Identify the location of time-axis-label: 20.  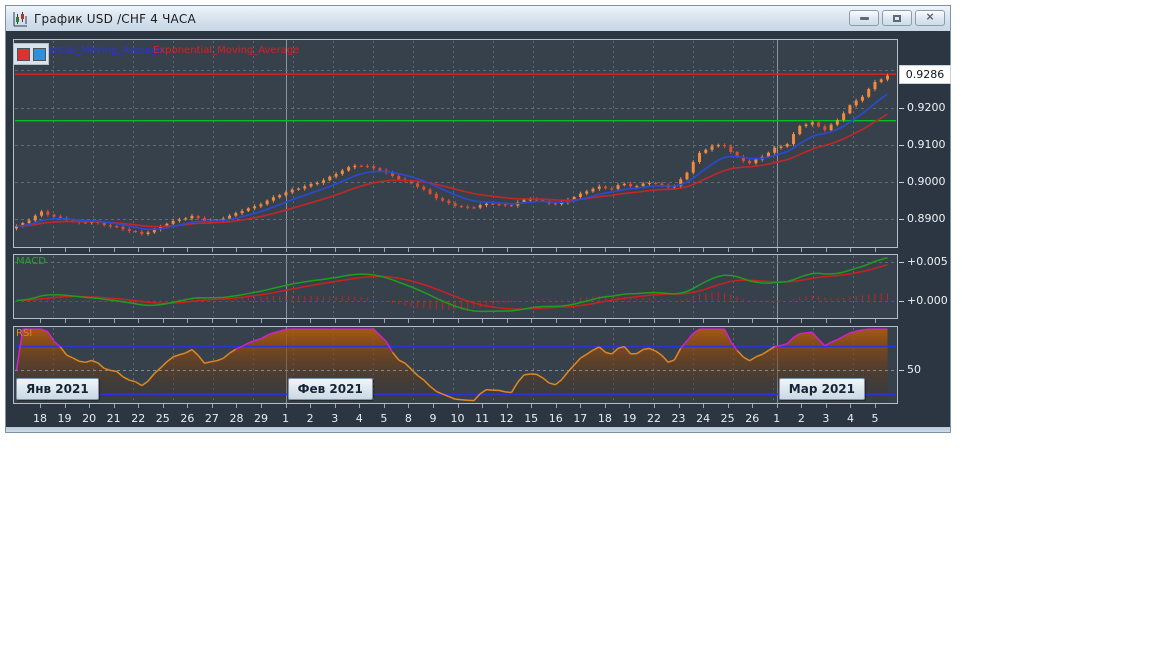
(89, 418).